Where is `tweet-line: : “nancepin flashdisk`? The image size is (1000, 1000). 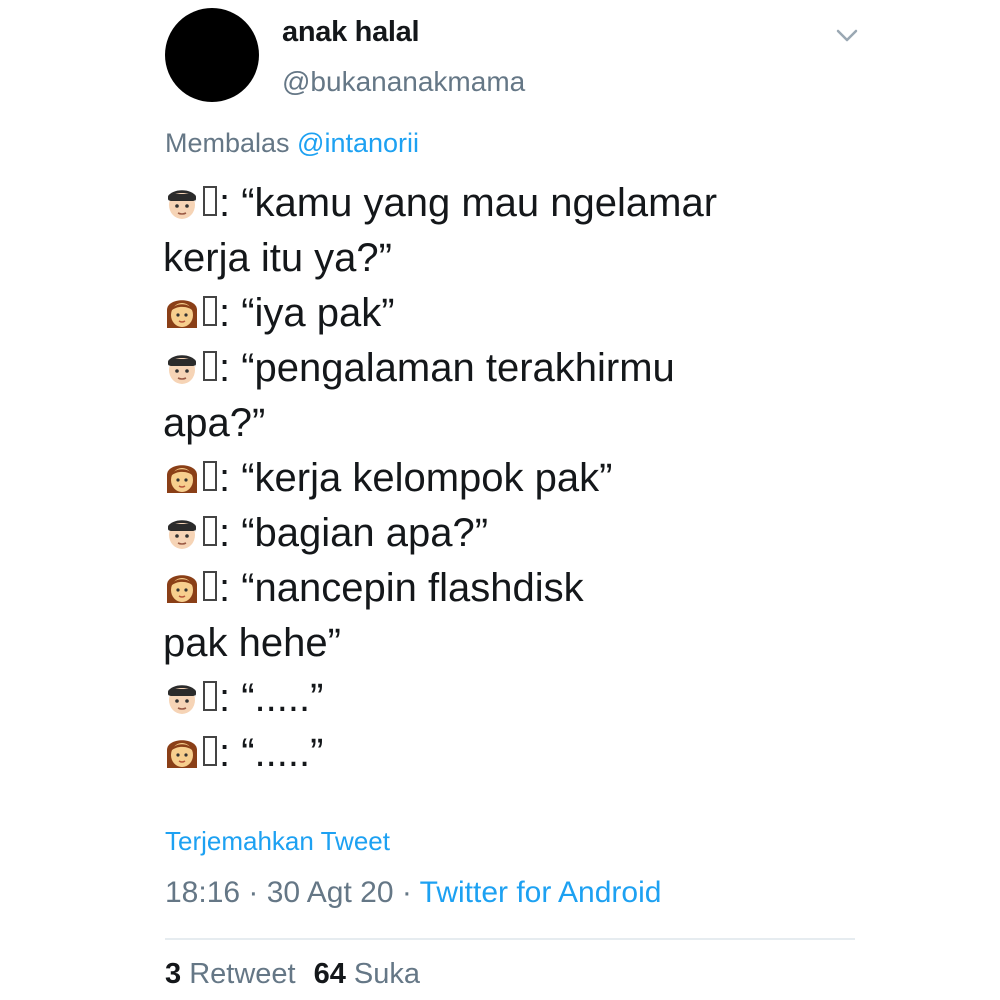
tweet-line: : “nancepin flashdisk is located at coordinates (513, 588).